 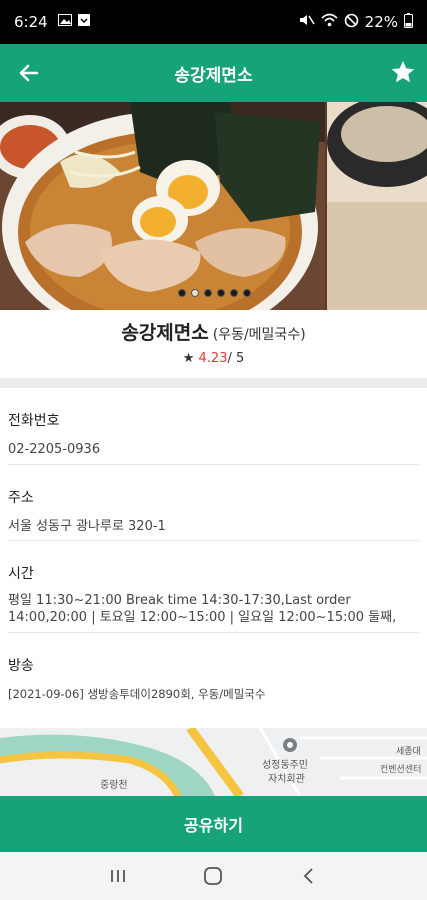 I want to click on favorite-star-icon, so click(x=403, y=72).